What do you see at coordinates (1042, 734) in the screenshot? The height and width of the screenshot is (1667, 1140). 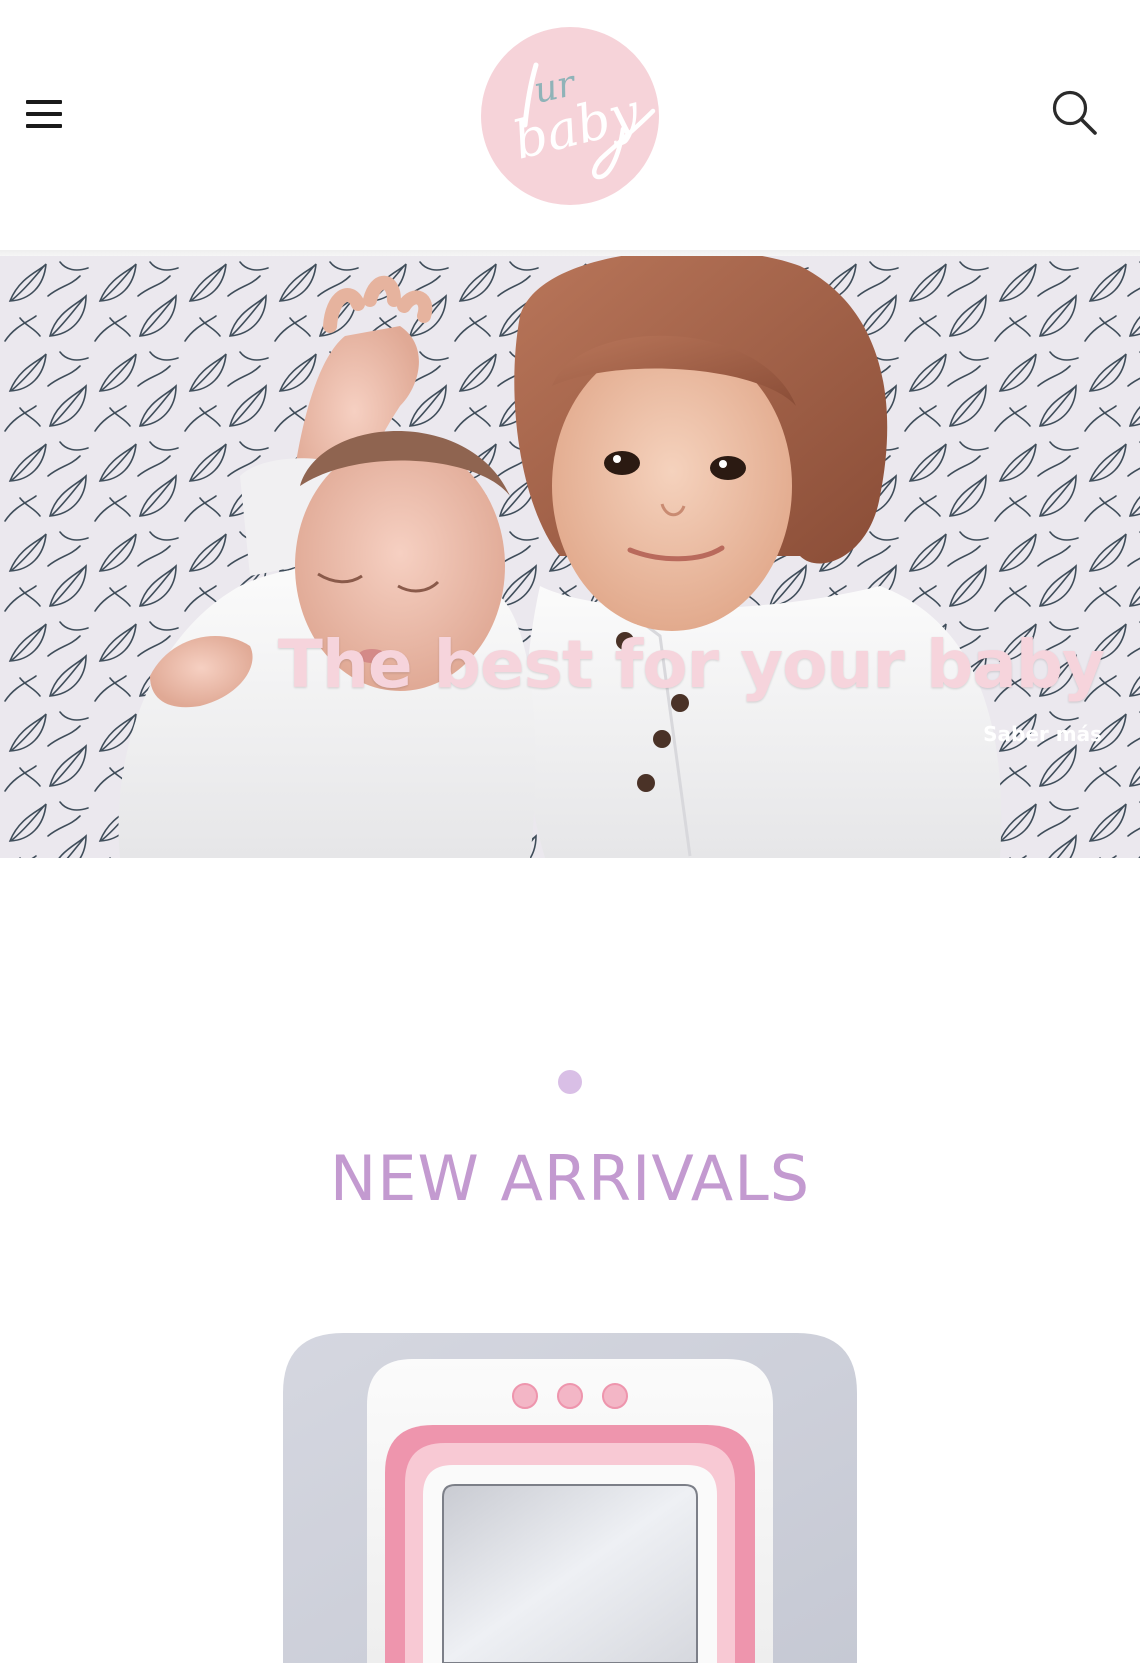 I see `saber-mas-link: Saber más` at bounding box center [1042, 734].